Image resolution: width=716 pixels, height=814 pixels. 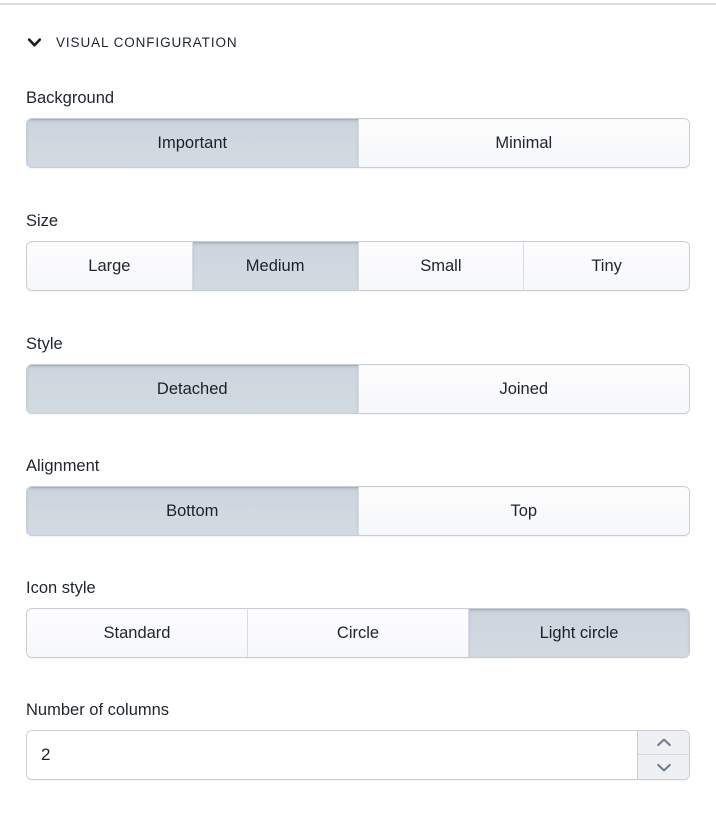 What do you see at coordinates (441, 266) in the screenshot?
I see `segment-size-small: Small` at bounding box center [441, 266].